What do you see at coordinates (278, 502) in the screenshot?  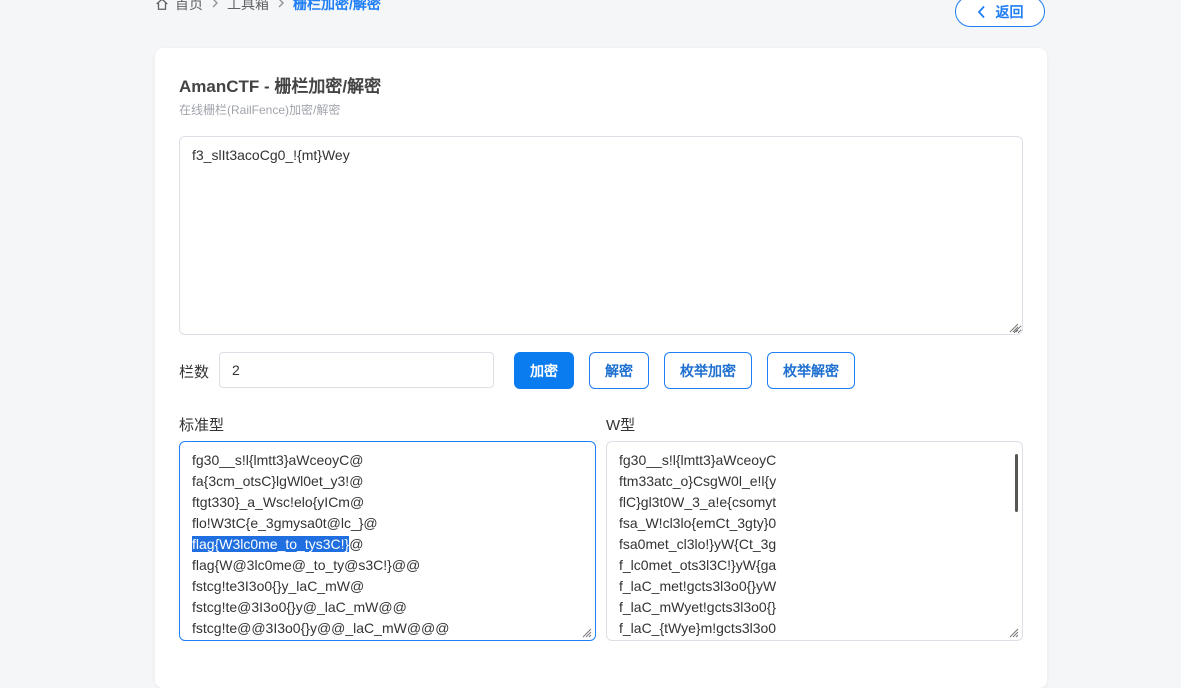 I see `output-line: ftgt330}_a_Wsc!elo{yICm@` at bounding box center [278, 502].